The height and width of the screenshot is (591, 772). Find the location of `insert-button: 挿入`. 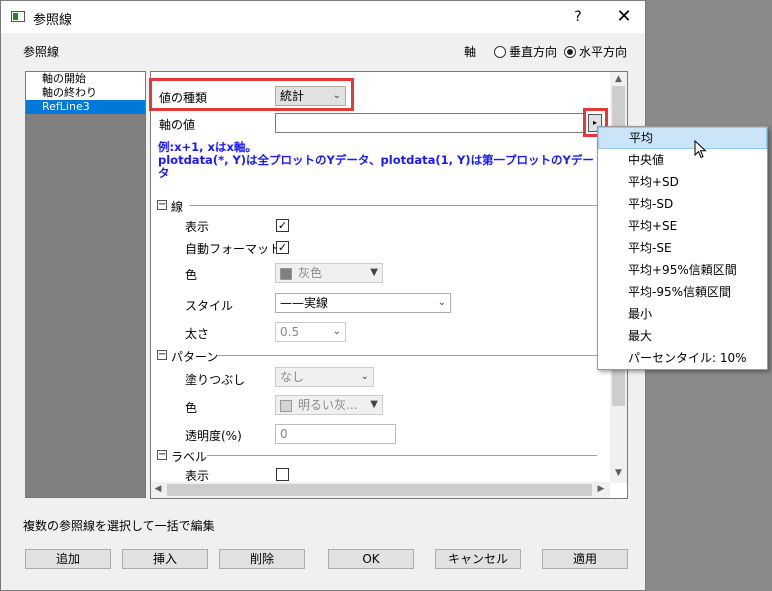

insert-button: 挿入 is located at coordinates (165, 559).